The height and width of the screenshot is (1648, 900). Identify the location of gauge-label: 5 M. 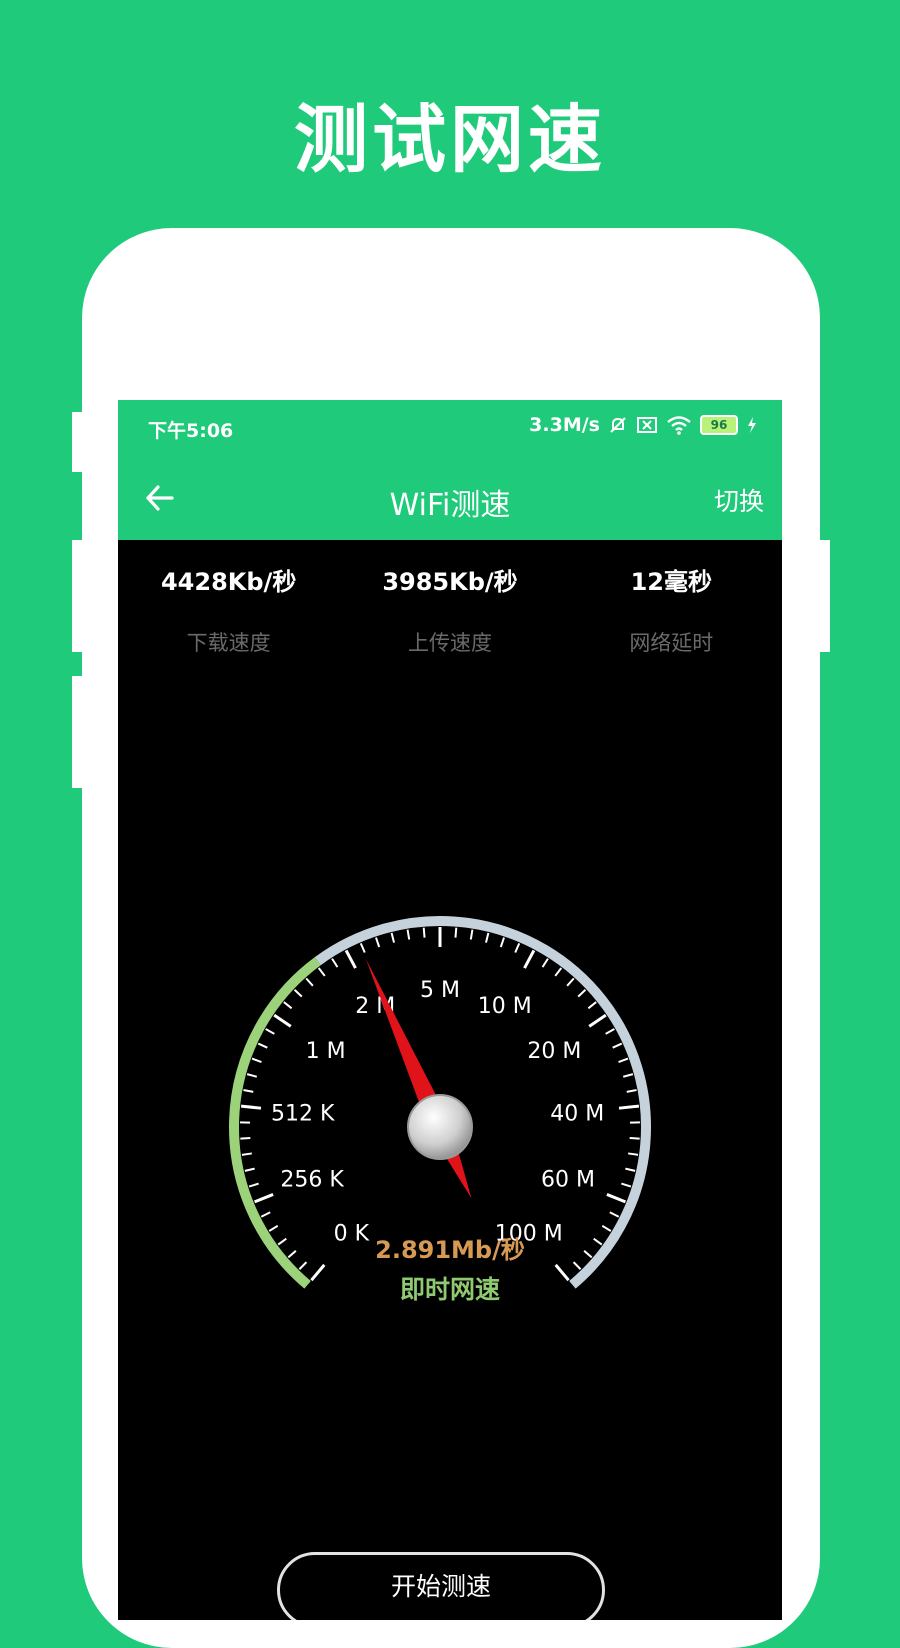
(440, 990).